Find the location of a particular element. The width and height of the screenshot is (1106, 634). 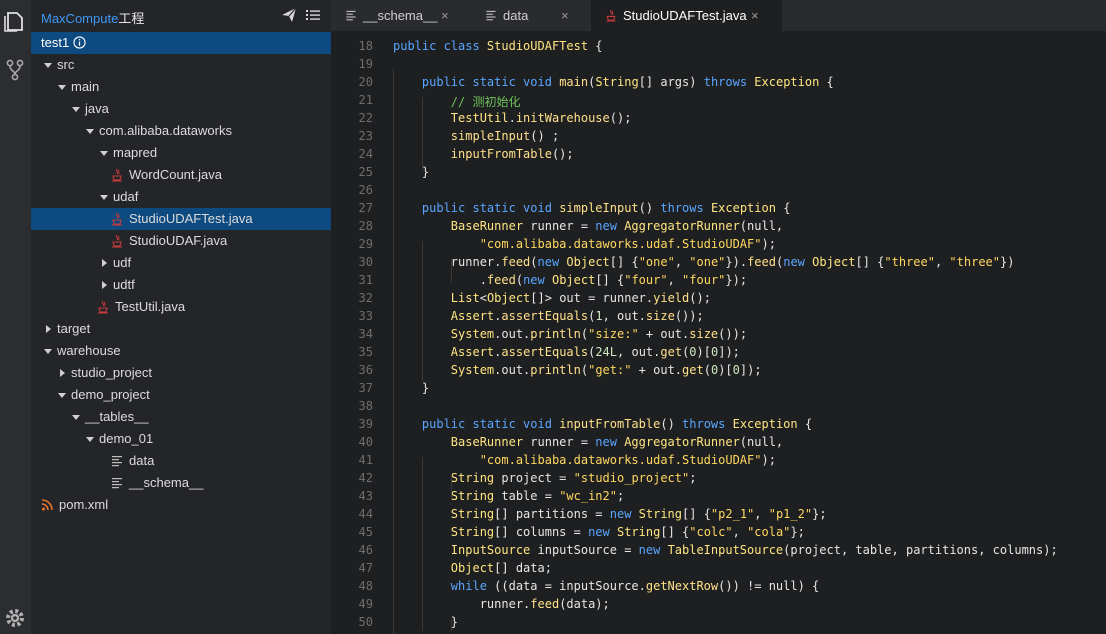

tree-folder: studio_project is located at coordinates (181, 373).